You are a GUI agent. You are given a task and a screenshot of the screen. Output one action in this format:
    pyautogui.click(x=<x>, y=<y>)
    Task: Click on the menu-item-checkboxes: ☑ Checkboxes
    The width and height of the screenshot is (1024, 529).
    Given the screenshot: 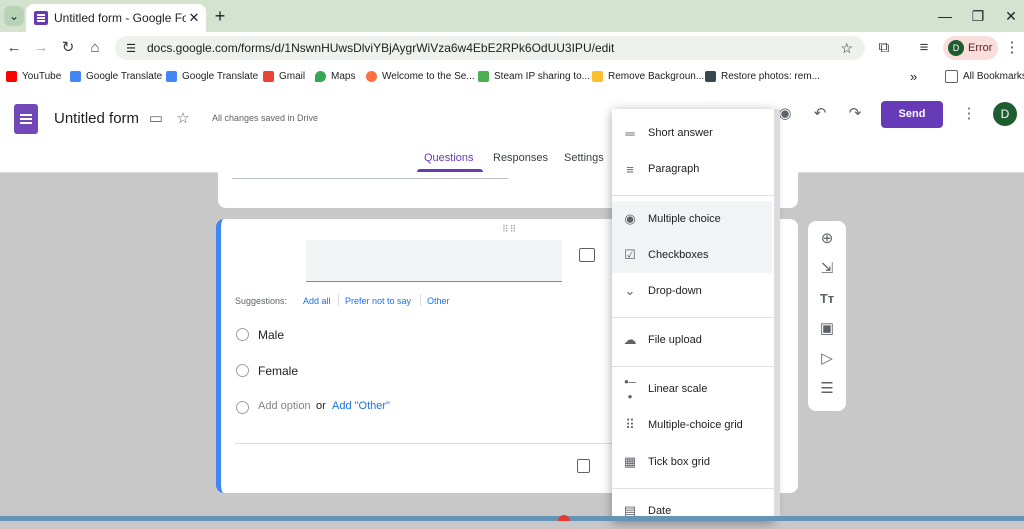 What is the action you would take?
    pyautogui.click(x=692, y=255)
    